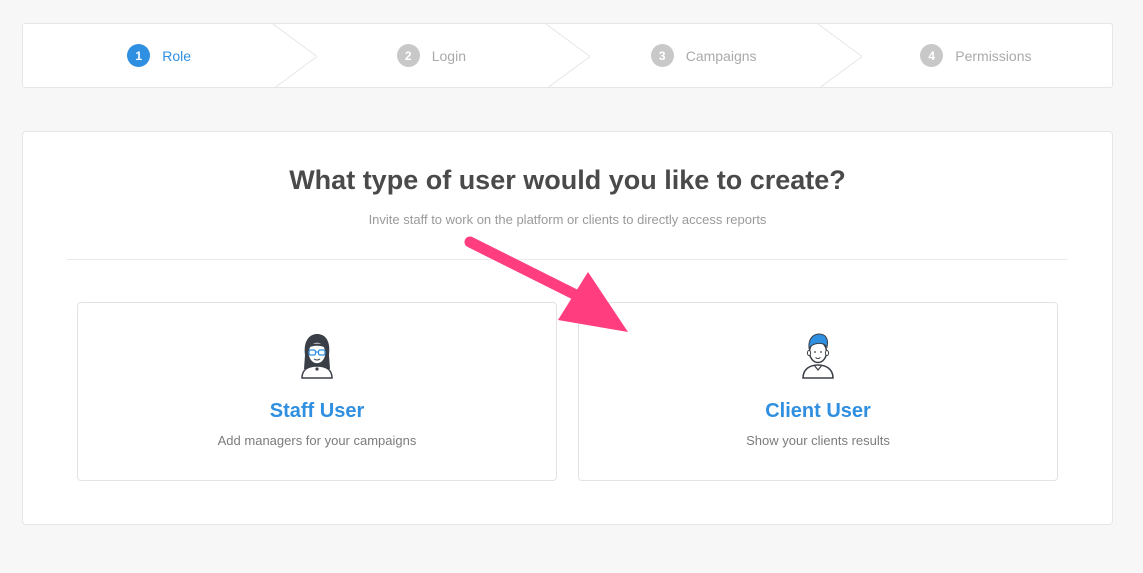 This screenshot has width=1143, height=573. I want to click on client-avatar-icon, so click(818, 356).